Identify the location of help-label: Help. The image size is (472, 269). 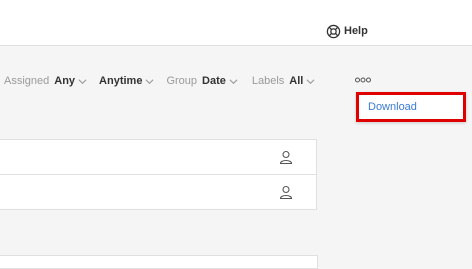
(356, 31).